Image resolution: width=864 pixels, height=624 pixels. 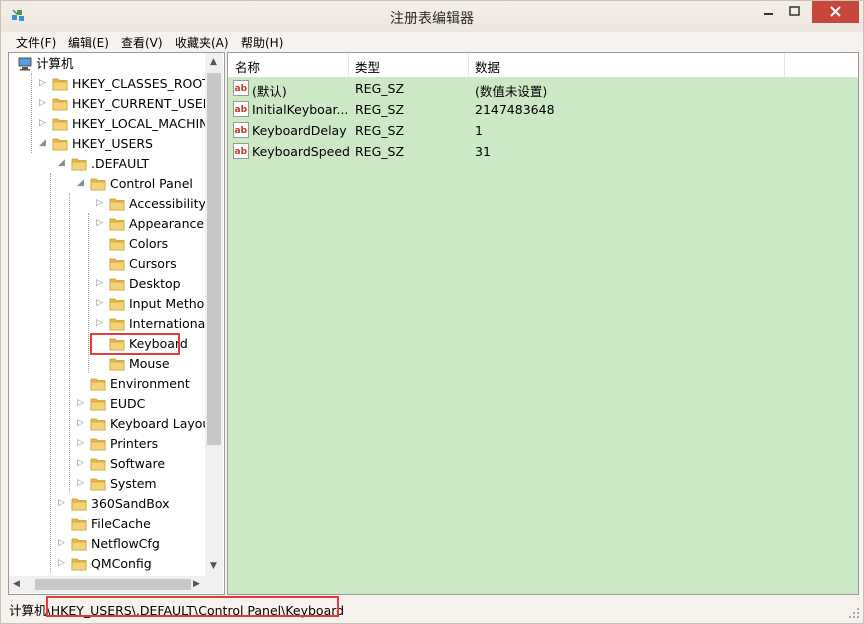 What do you see at coordinates (214, 259) in the screenshot?
I see `tree-vertical-scroll-thumb` at bounding box center [214, 259].